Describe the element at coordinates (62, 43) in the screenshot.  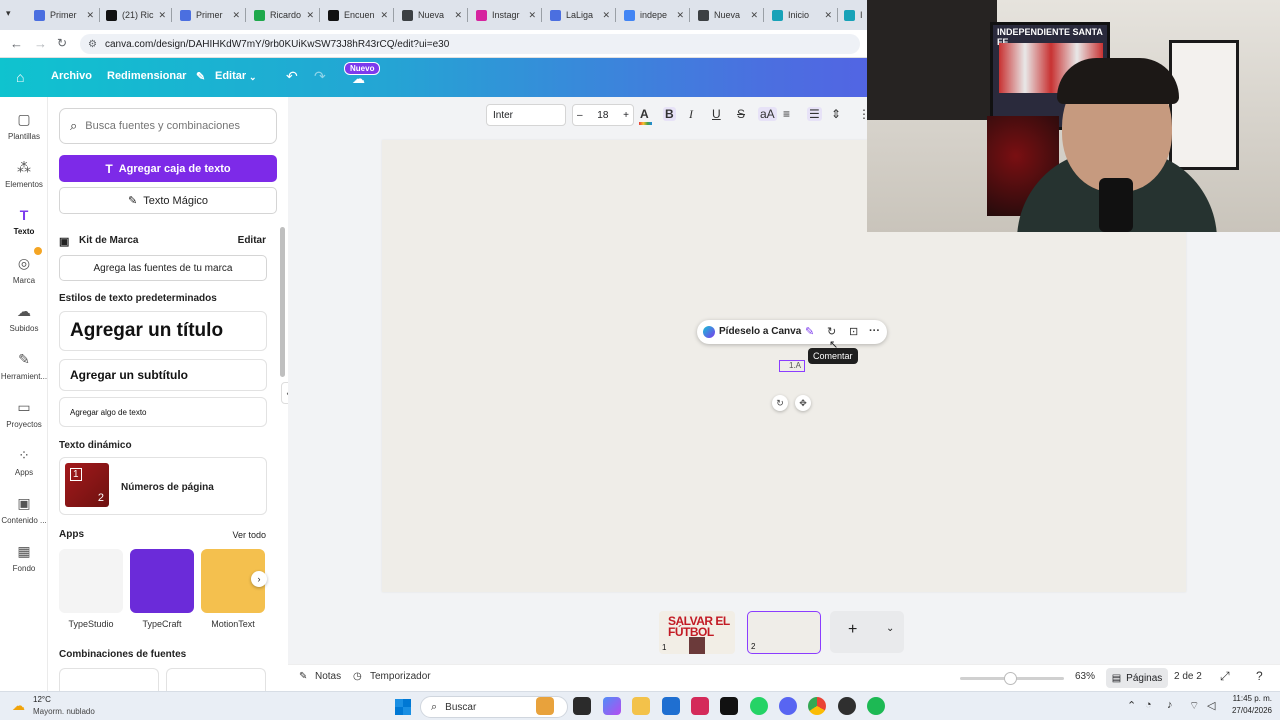
I see `reload-icon: ↻` at that location.